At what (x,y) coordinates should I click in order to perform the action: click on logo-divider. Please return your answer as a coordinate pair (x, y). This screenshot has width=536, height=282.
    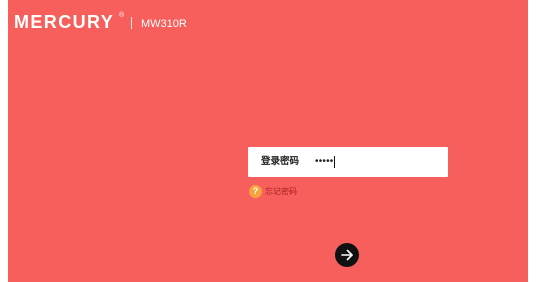
    Looking at the image, I should click on (131, 23).